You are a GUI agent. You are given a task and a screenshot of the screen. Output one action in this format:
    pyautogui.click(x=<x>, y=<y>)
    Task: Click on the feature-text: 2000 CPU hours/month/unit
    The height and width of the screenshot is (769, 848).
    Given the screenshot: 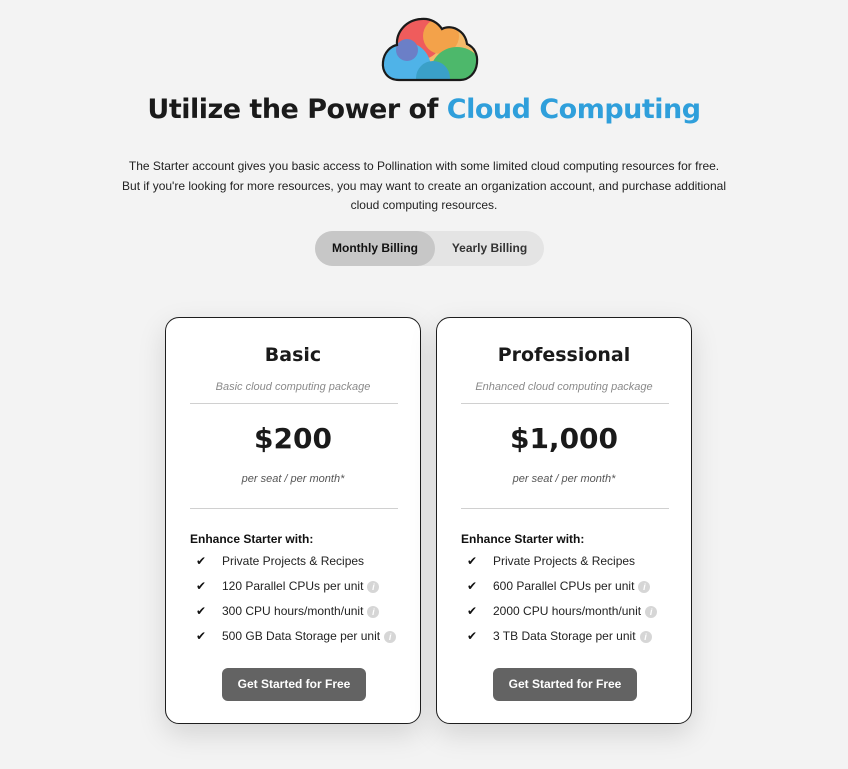 What is the action you would take?
    pyautogui.click(x=567, y=611)
    